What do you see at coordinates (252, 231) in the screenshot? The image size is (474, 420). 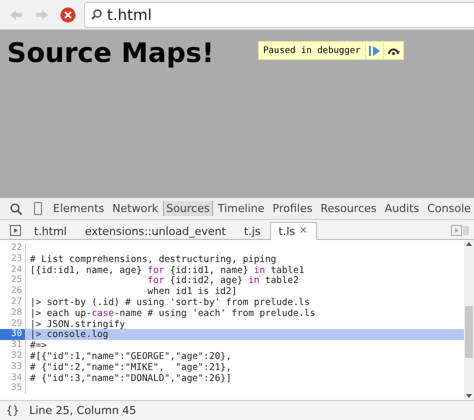 I see `file-tab: t.js` at bounding box center [252, 231].